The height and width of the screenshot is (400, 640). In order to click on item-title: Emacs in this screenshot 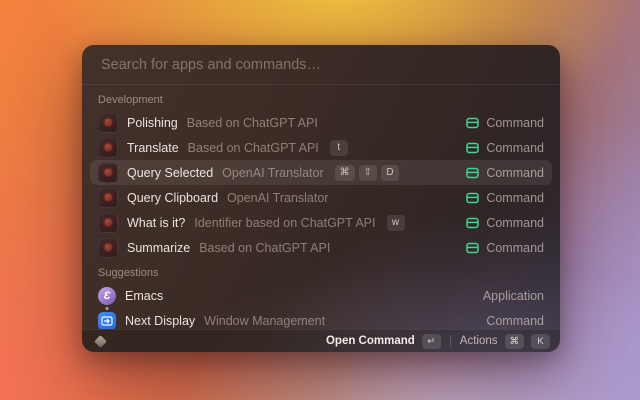, I will do `click(144, 295)`.